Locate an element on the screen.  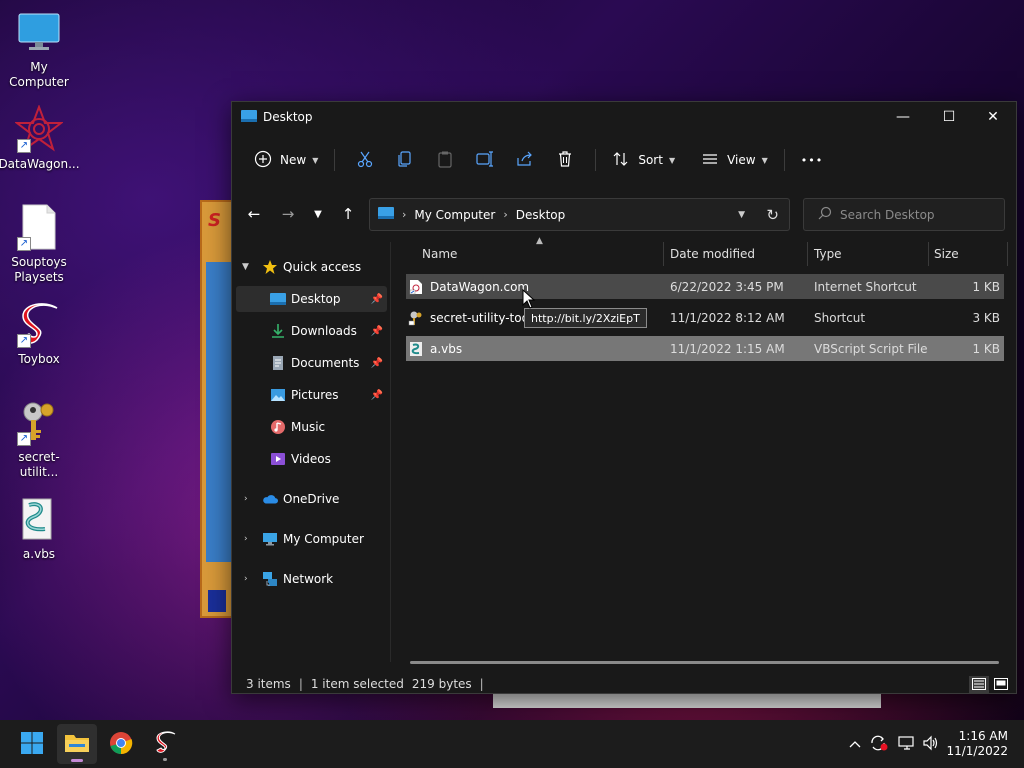
up-button: ↑ is located at coordinates (348, 214).